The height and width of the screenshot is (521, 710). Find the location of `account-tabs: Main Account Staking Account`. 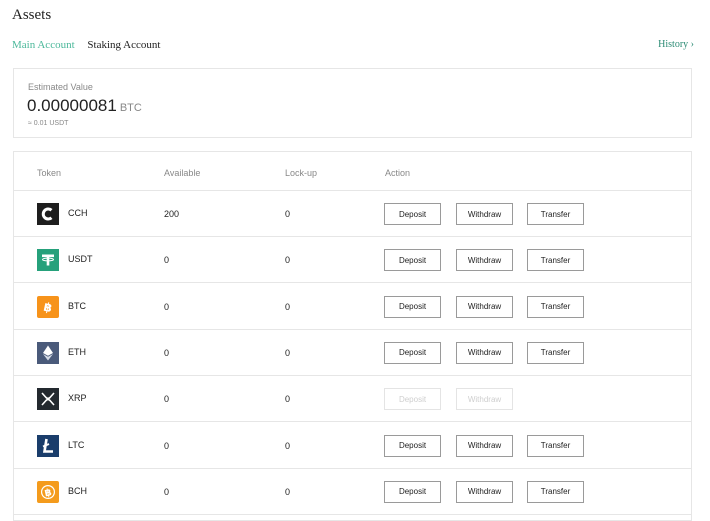

account-tabs: Main Account Staking Account is located at coordinates (91, 45).